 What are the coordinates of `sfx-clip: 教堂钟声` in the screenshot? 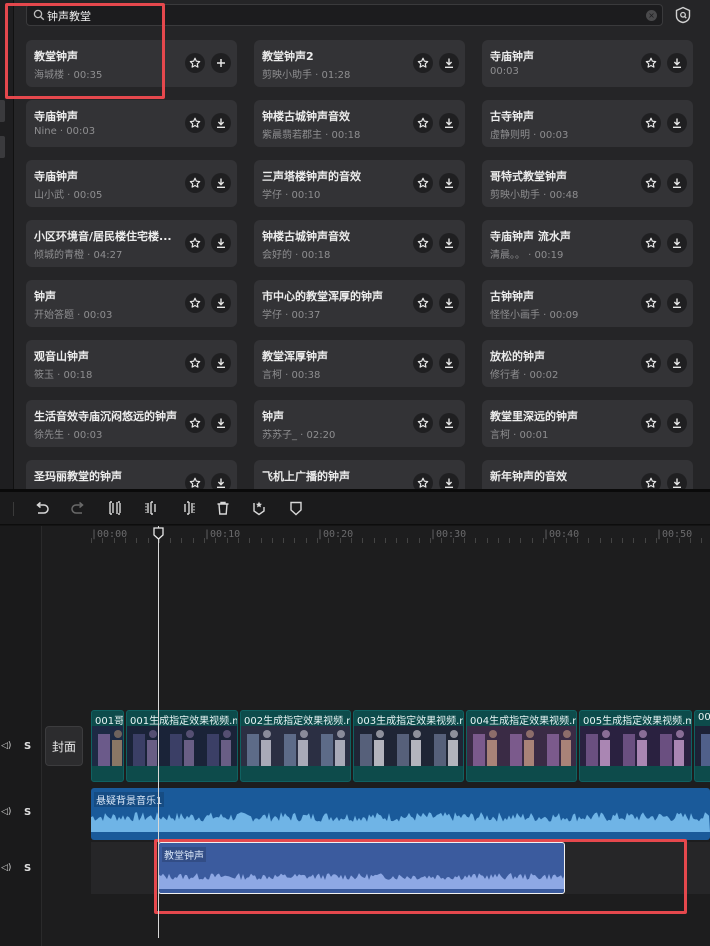 It's located at (361, 868).